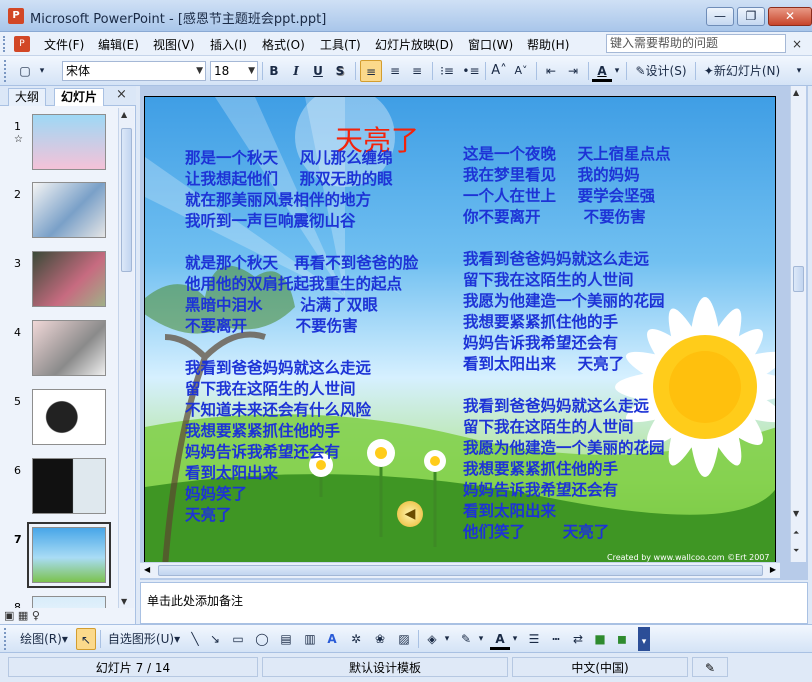 The width and height of the screenshot is (812, 682). Describe the element at coordinates (147, 569) in the screenshot. I see `scroll-left-icon: ◀` at that location.